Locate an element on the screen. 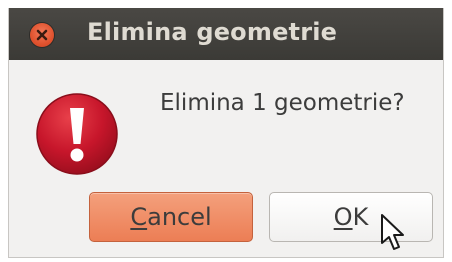  mouse-pointer-icon is located at coordinates (392, 232).